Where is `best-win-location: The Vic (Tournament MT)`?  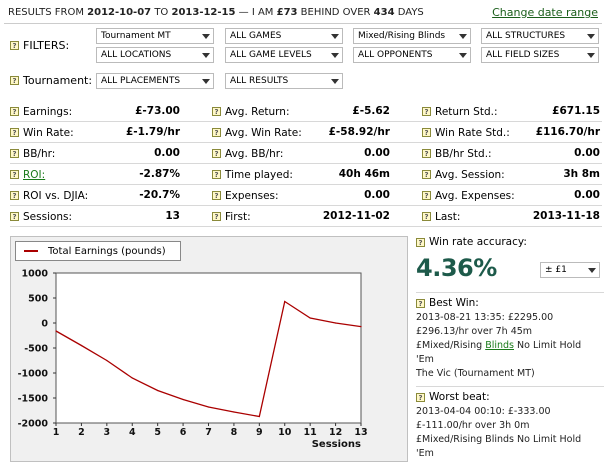
best-win-location: The Vic (Tournament MT) is located at coordinates (475, 373).